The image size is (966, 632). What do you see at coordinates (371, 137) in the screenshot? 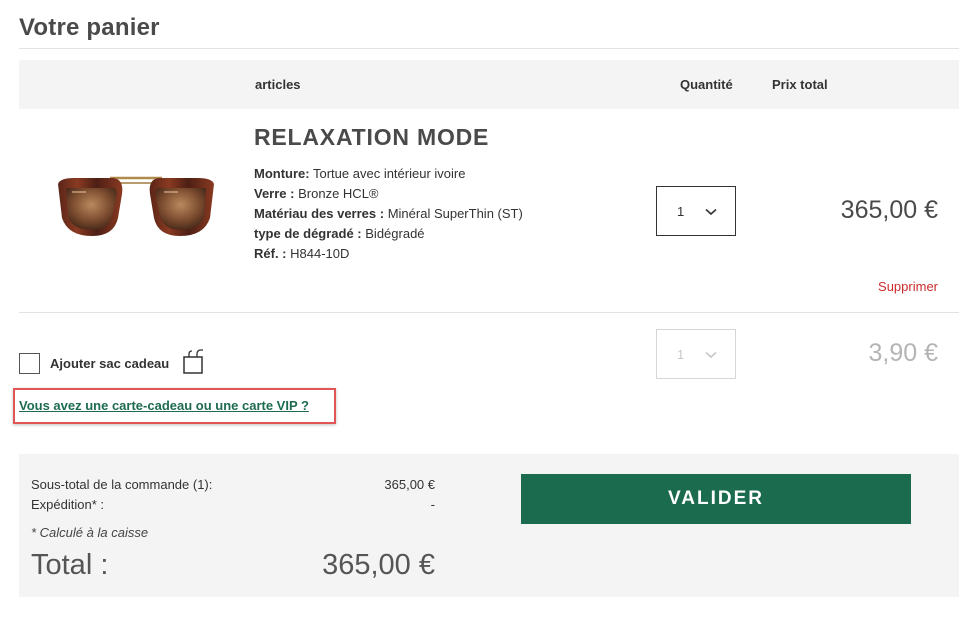
I see `product-name: RELAXATION MODE` at bounding box center [371, 137].